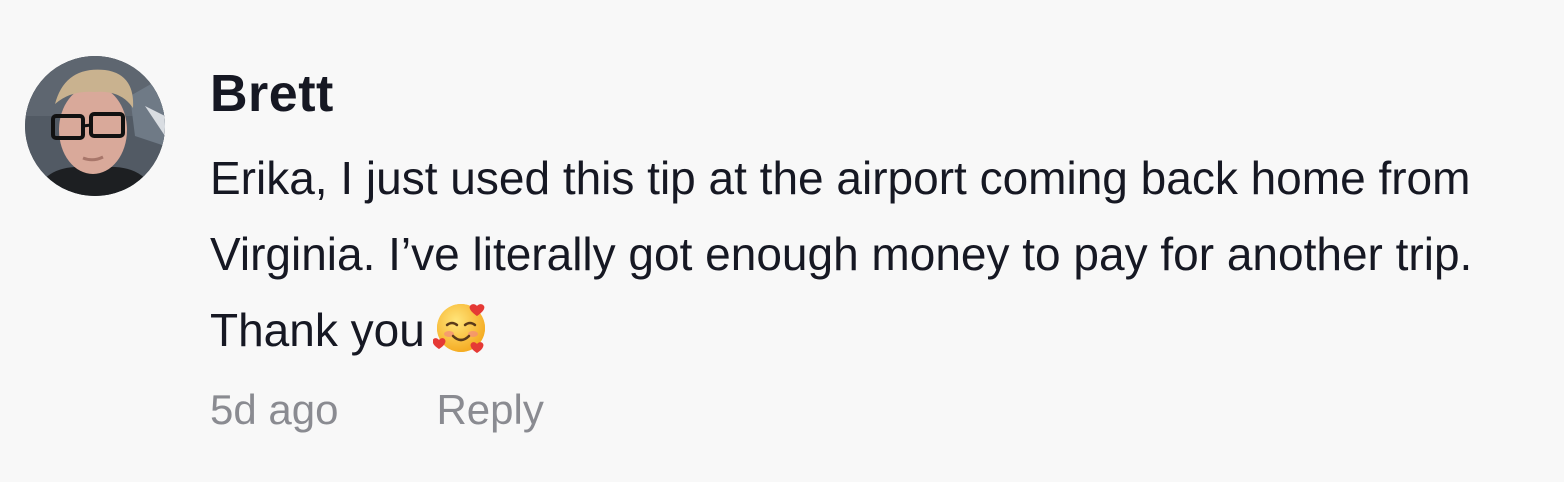 Image resolution: width=1564 pixels, height=482 pixels. Describe the element at coordinates (460, 328) in the screenshot. I see `smiling-face-with-hearts-icon` at that location.